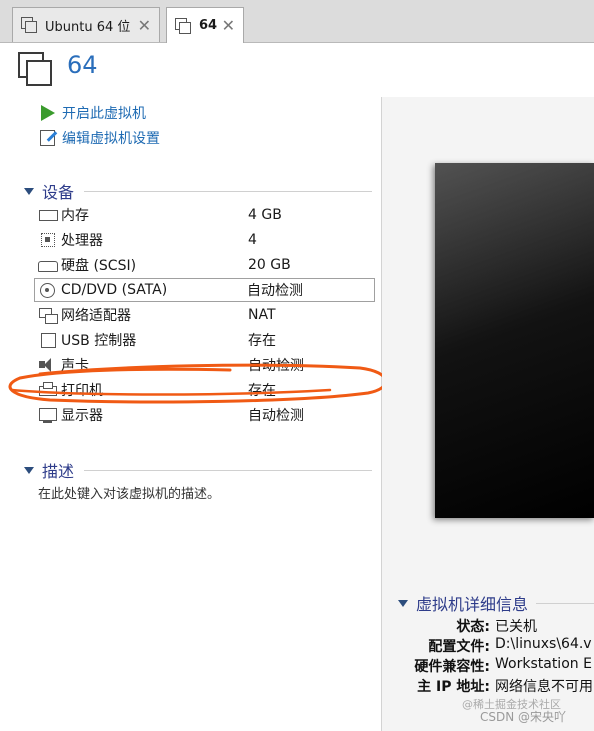 This screenshot has width=594, height=731. What do you see at coordinates (269, 265) in the screenshot?
I see `device-value: 20 GB` at bounding box center [269, 265].